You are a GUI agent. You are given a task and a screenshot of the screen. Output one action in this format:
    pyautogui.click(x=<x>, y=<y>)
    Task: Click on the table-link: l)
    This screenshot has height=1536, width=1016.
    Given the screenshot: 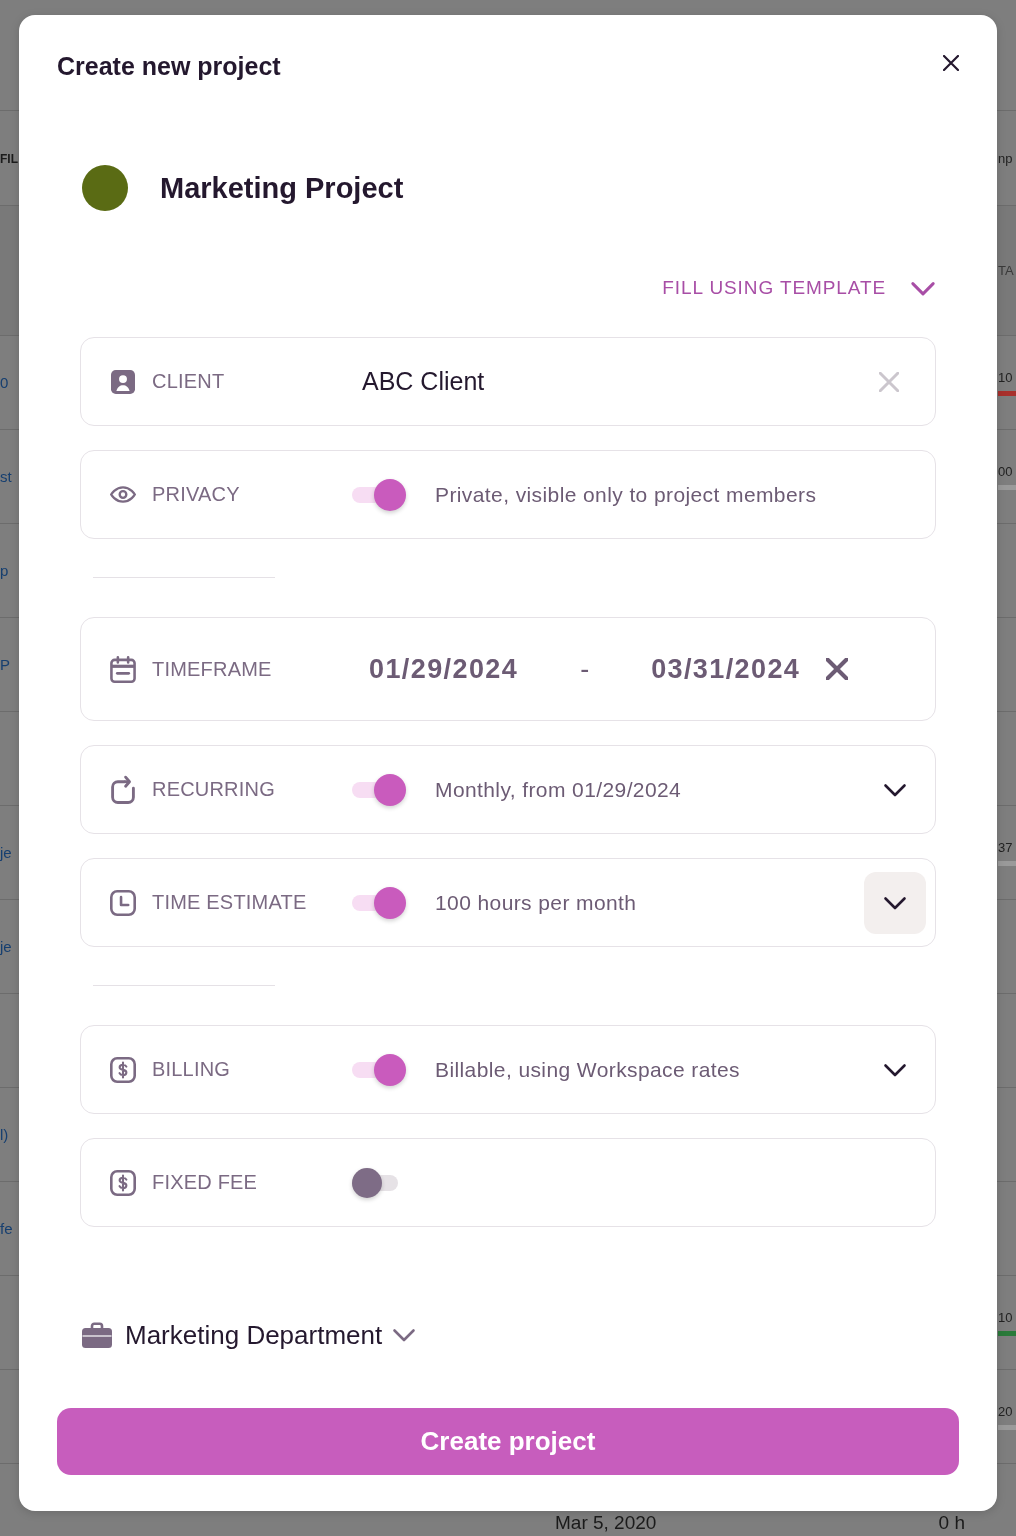 What is the action you would take?
    pyautogui.click(x=4, y=1134)
    